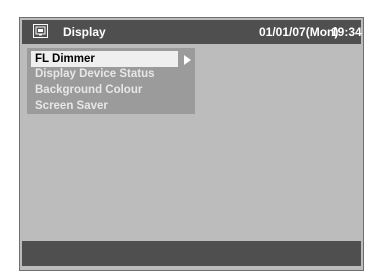  I want to click on menu-item-display-device-status: Display Device Status, so click(93, 74).